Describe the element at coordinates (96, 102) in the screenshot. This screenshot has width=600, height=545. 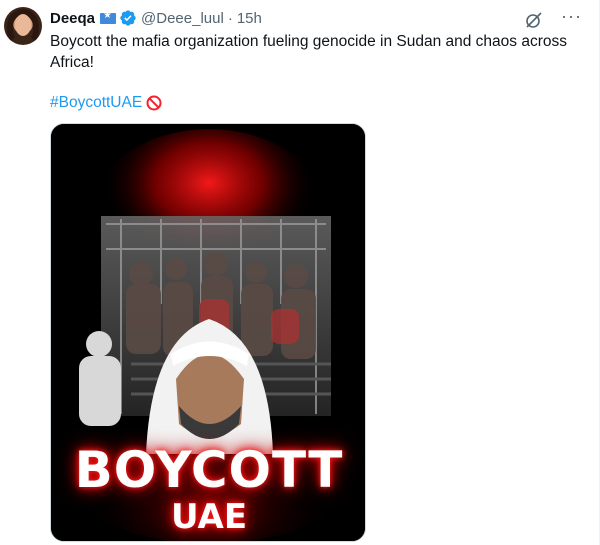
I see `hashtag-link: #BoycottUAE` at that location.